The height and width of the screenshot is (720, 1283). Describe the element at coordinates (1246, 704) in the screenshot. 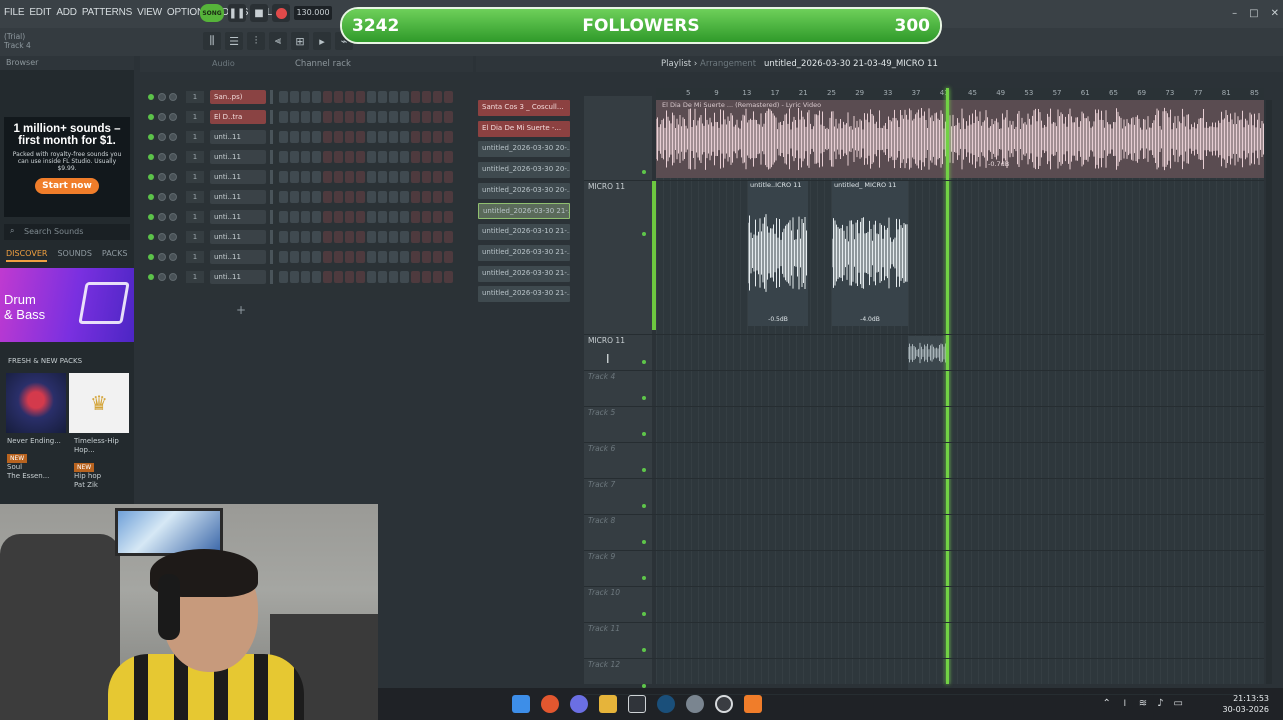

I see `clock: 21:13:53 30-03-2026` at that location.